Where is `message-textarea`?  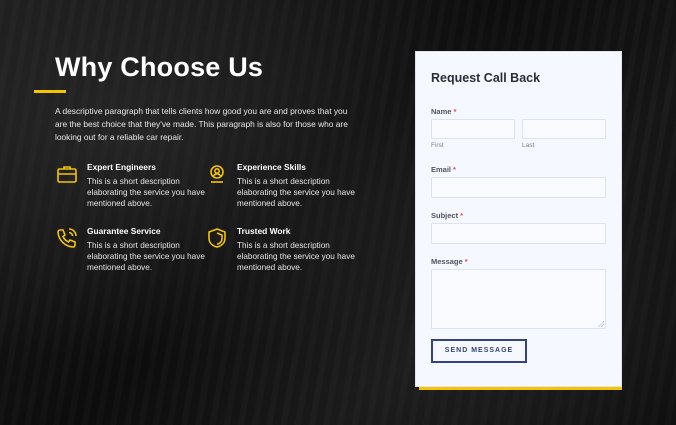 message-textarea is located at coordinates (518, 299).